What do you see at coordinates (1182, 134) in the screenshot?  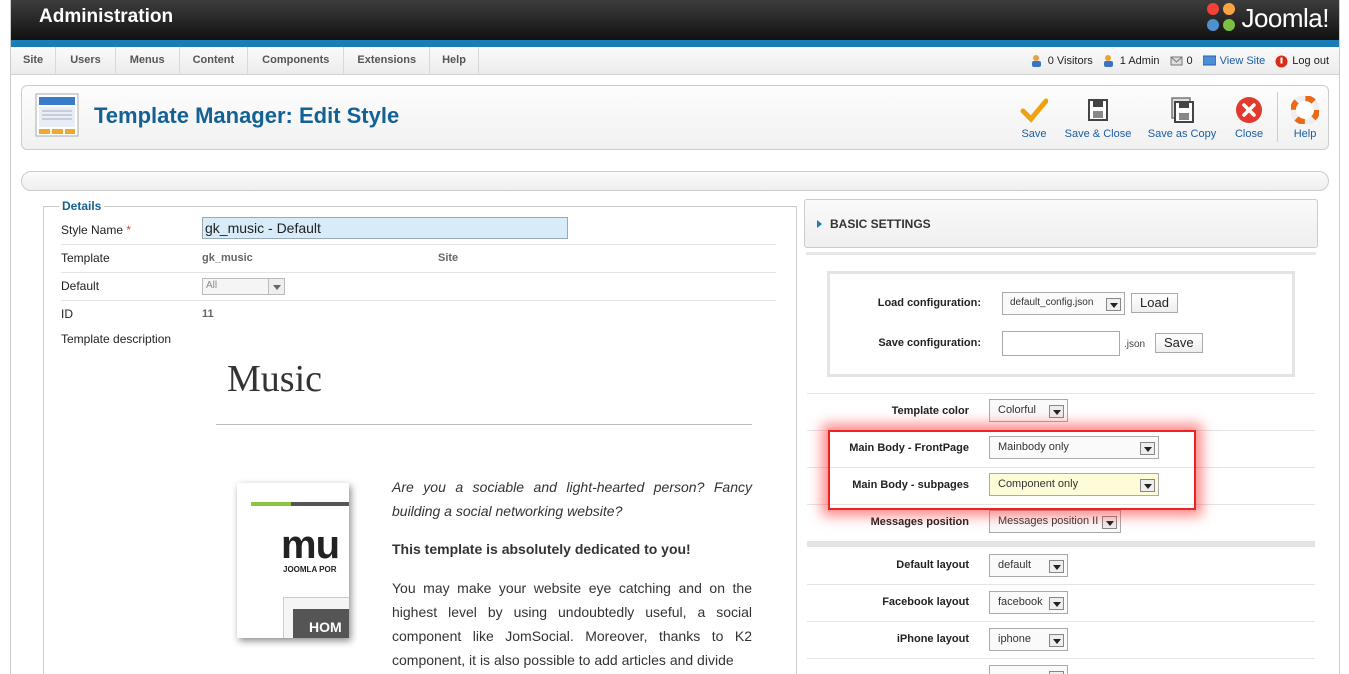 I see `save-copy-label: Save as Copy` at bounding box center [1182, 134].